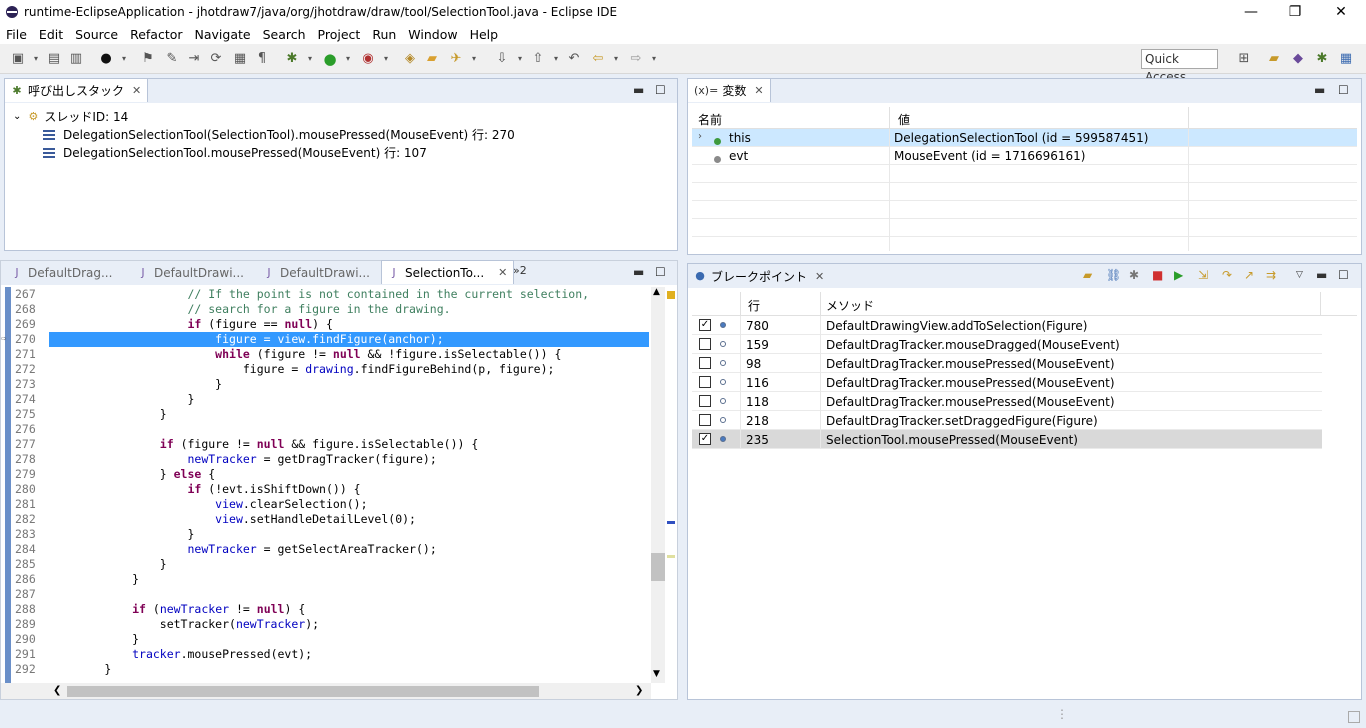  Describe the element at coordinates (729, 90) in the screenshot. I see `tab-variables: (x)= 変数 ✕` at that location.